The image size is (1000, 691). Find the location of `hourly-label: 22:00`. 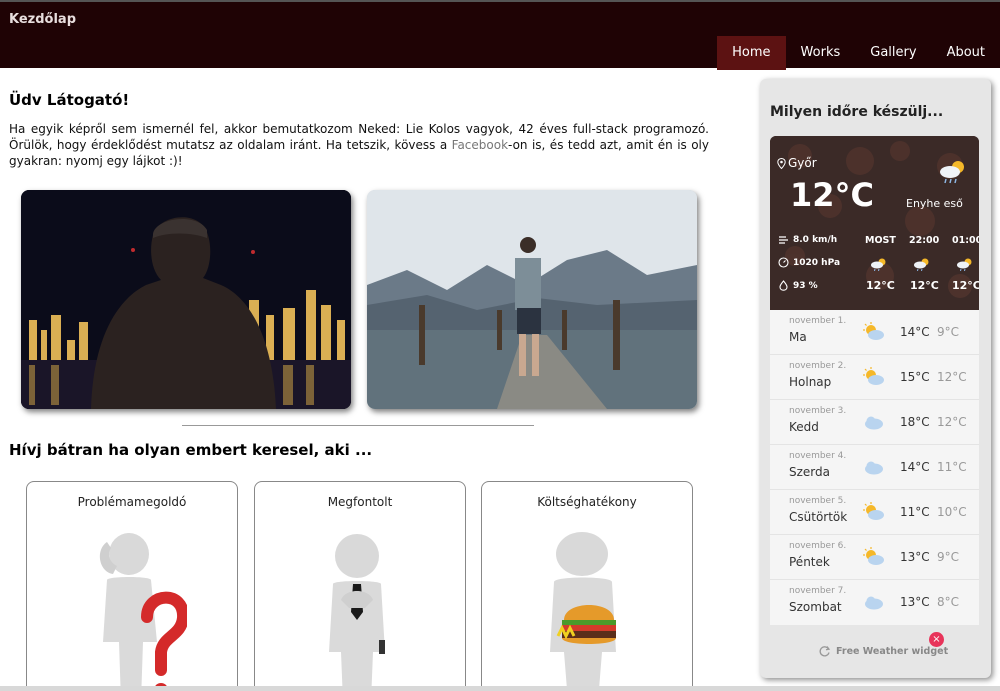

hourly-label: 22:00 is located at coordinates (924, 240).